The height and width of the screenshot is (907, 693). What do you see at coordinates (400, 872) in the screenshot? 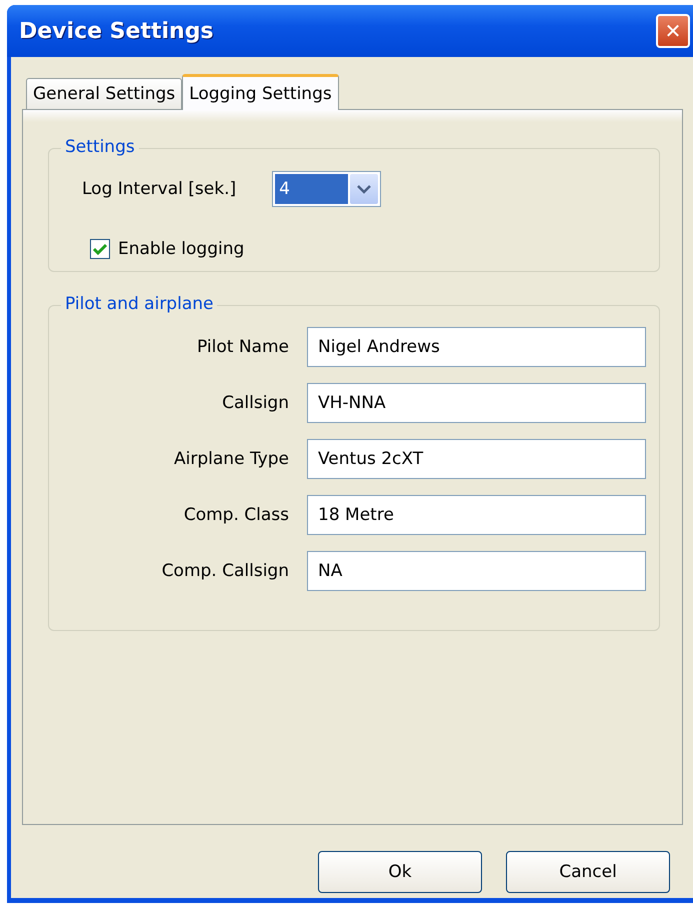
I see `dialog-button: Ok` at bounding box center [400, 872].